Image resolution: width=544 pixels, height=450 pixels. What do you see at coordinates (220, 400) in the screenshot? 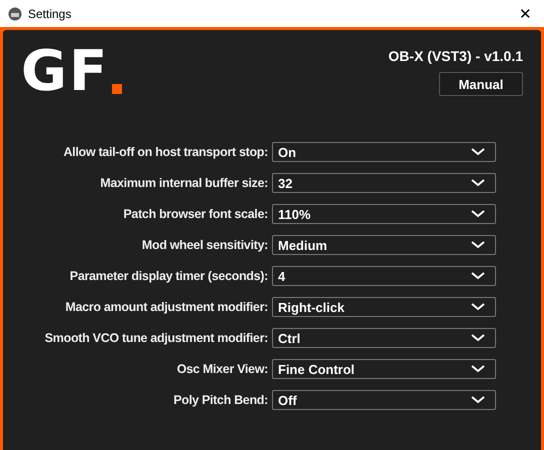
I see `setting-label: Poly Pitch Bend:` at bounding box center [220, 400].